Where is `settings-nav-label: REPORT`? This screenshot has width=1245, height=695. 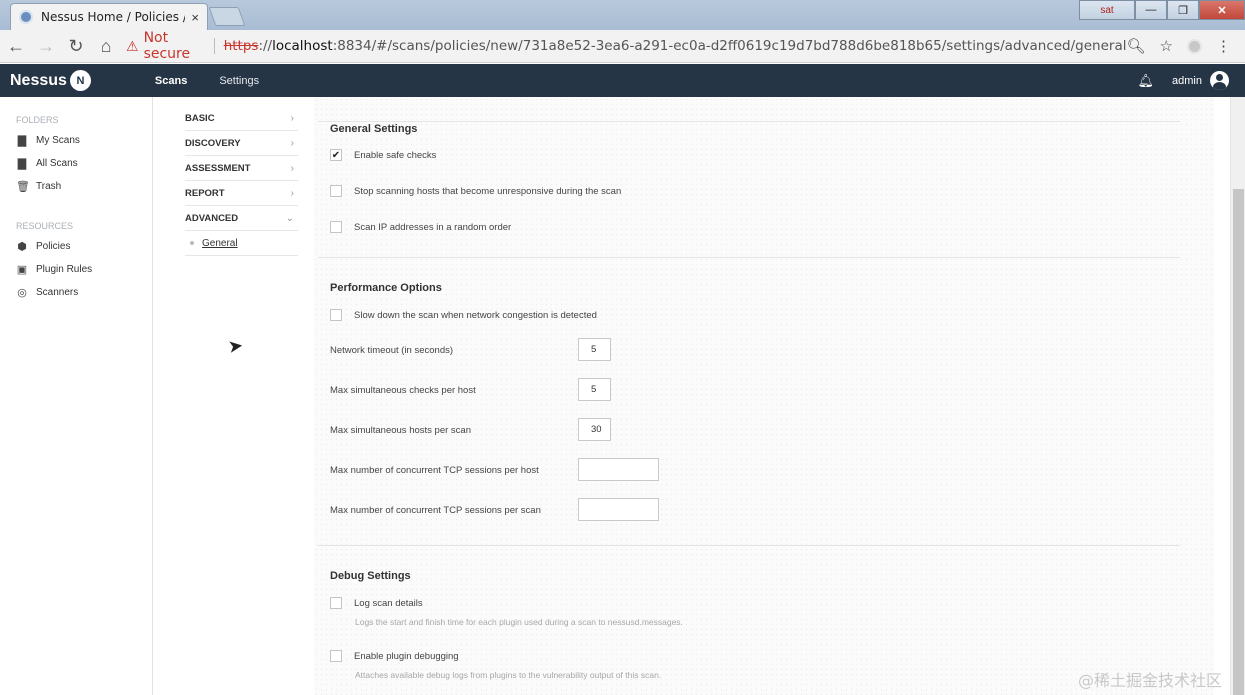 settings-nav-label: REPORT is located at coordinates (205, 193).